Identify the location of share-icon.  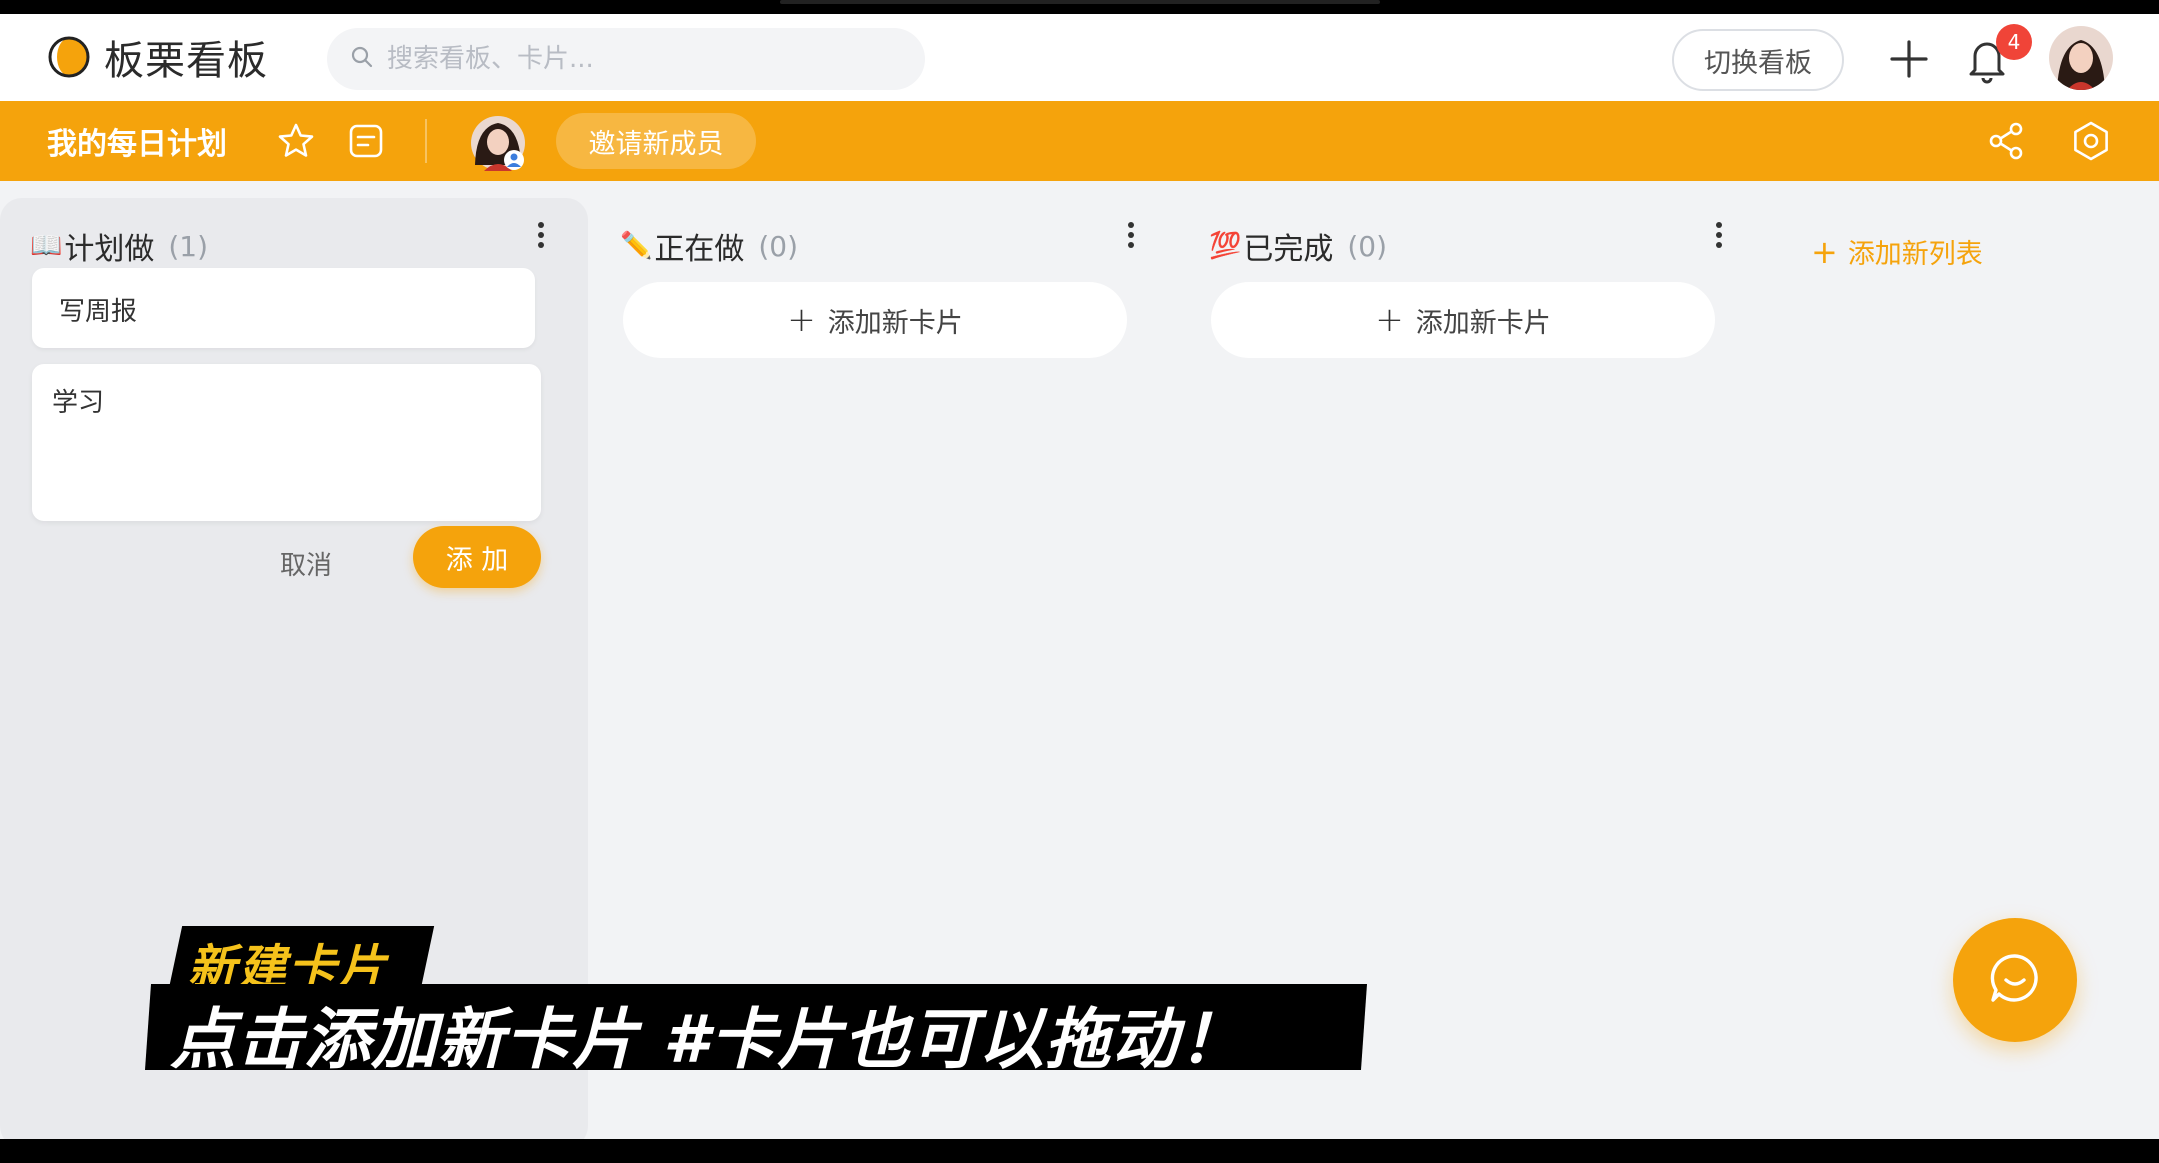
(2006, 141).